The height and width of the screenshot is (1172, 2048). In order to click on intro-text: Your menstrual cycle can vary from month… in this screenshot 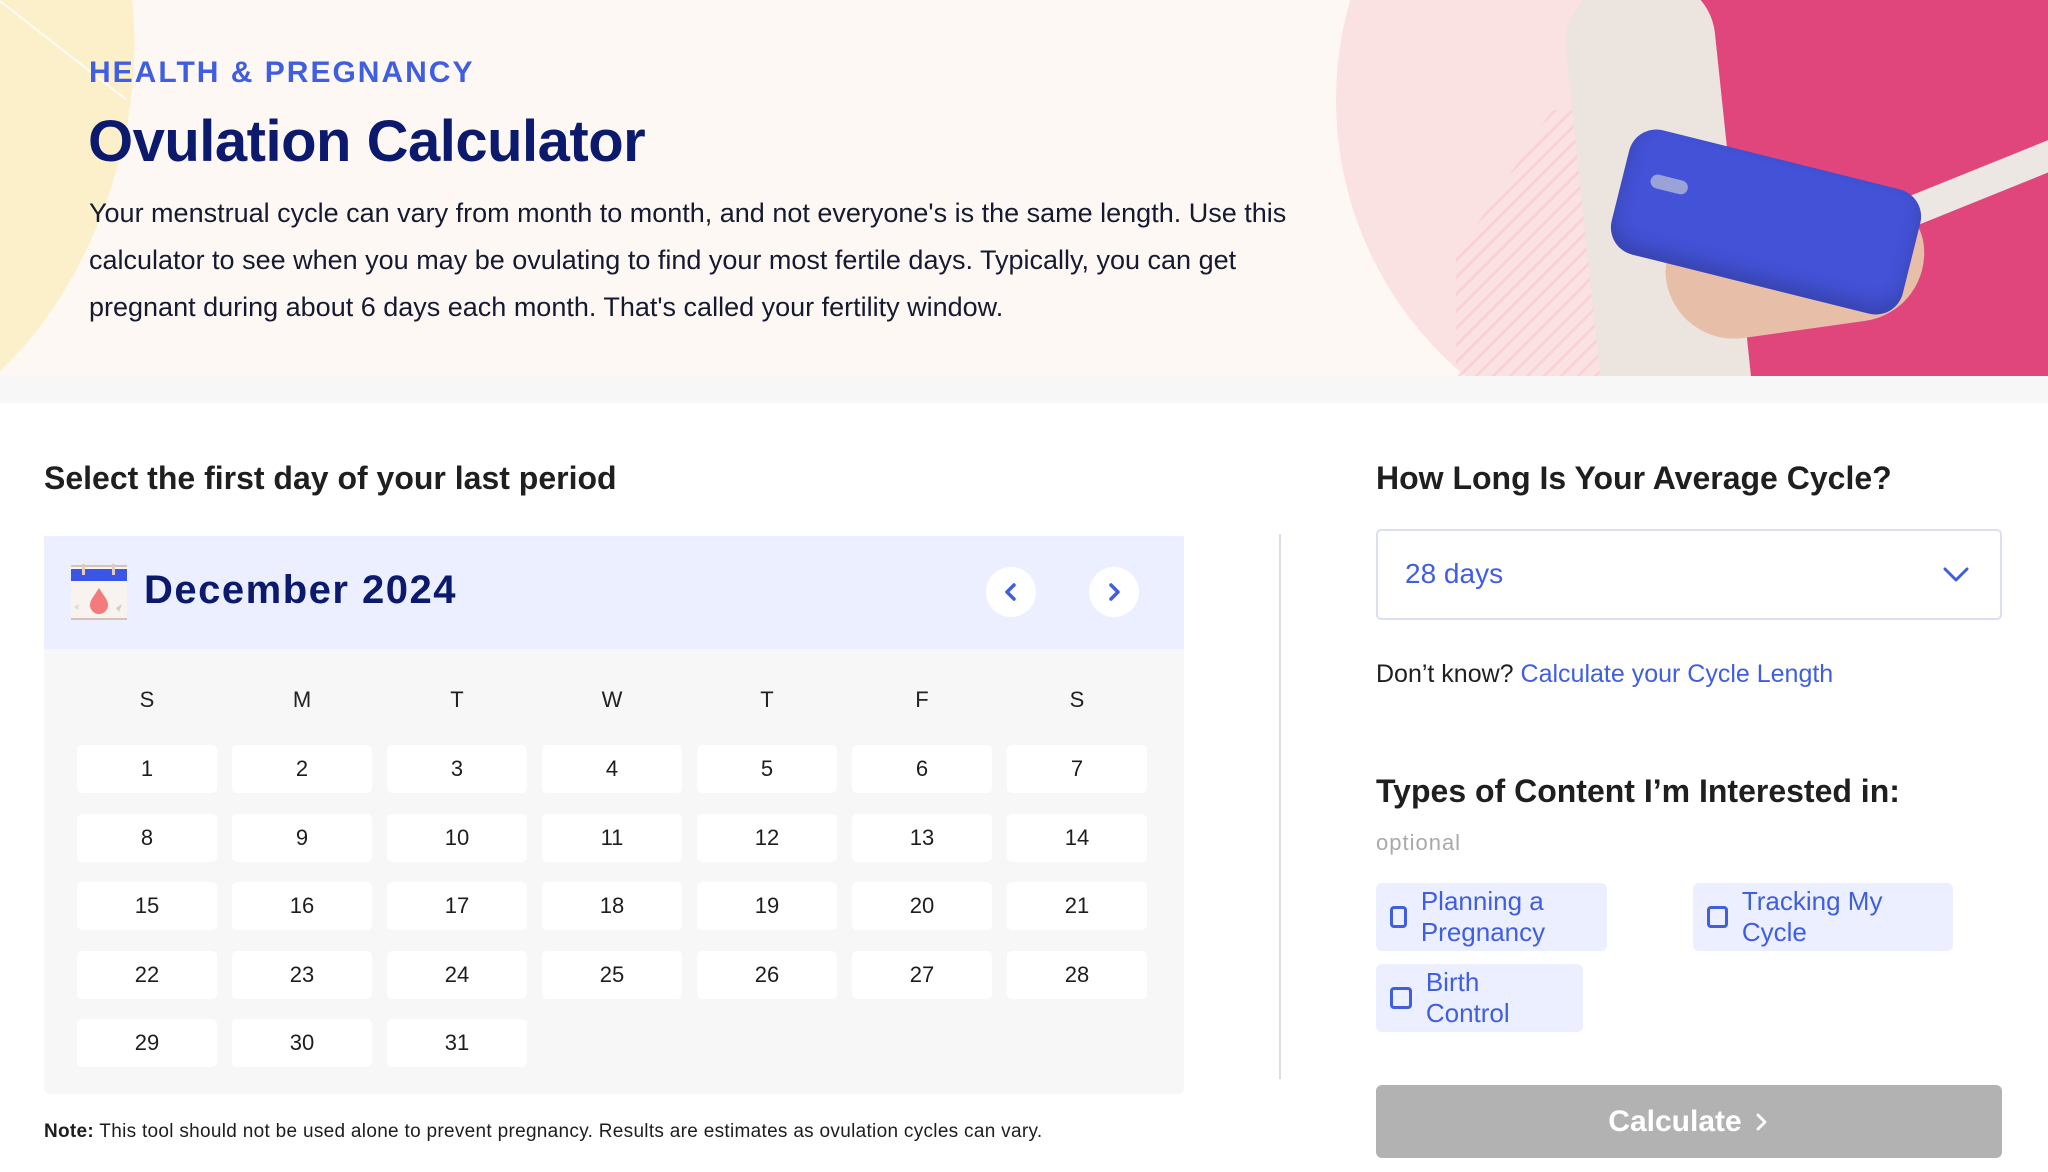, I will do `click(688, 260)`.